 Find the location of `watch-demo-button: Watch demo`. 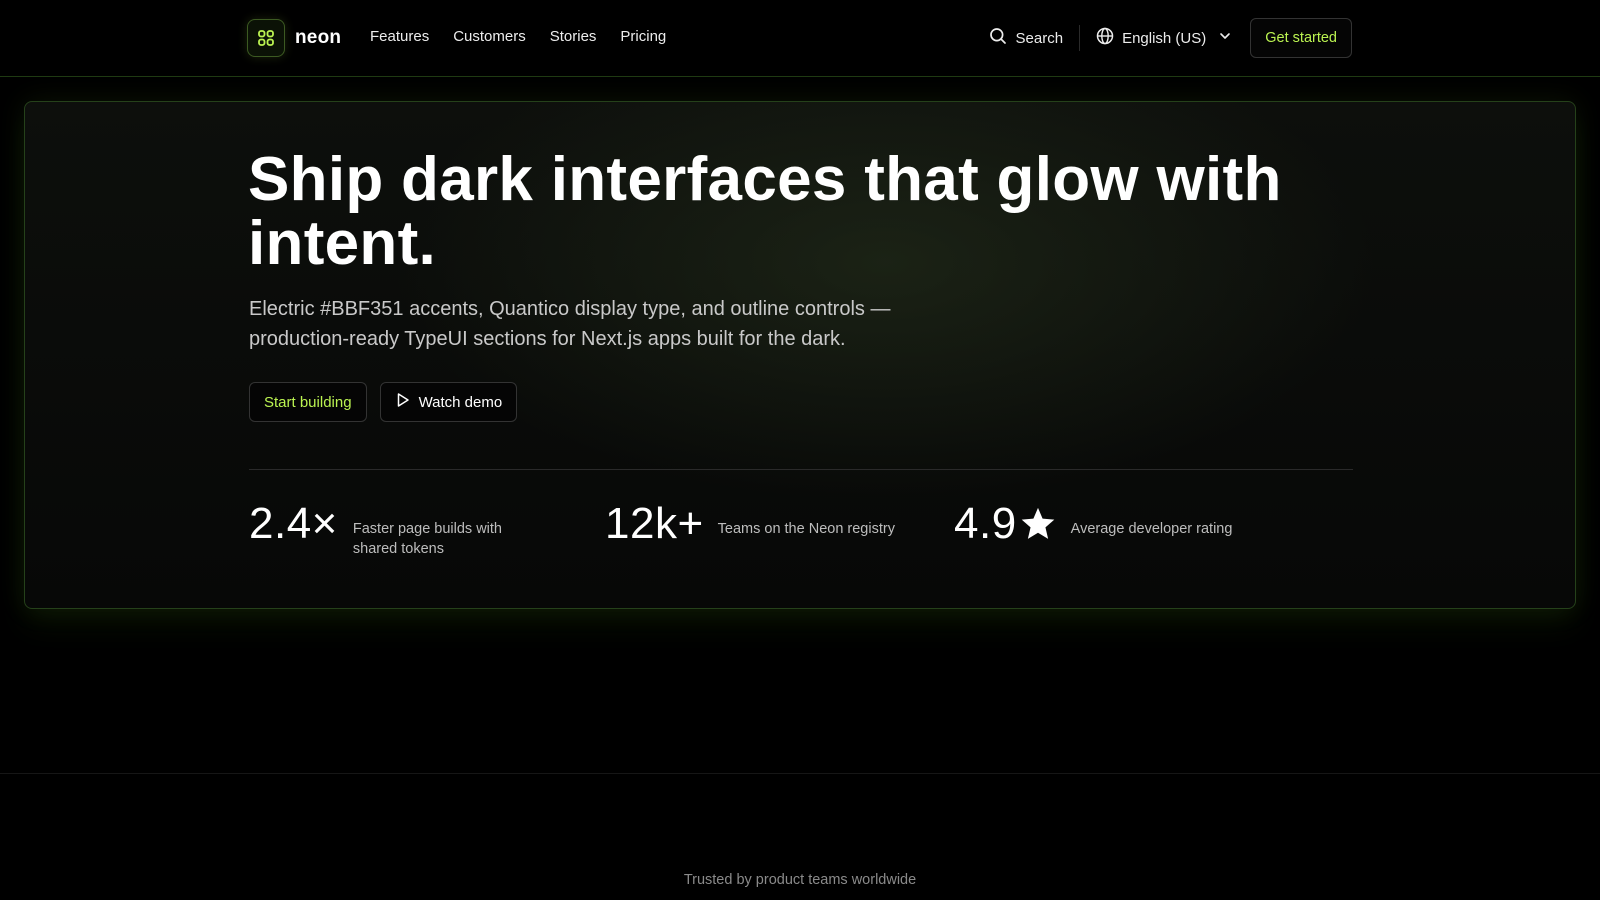

watch-demo-button: Watch demo is located at coordinates (448, 402).